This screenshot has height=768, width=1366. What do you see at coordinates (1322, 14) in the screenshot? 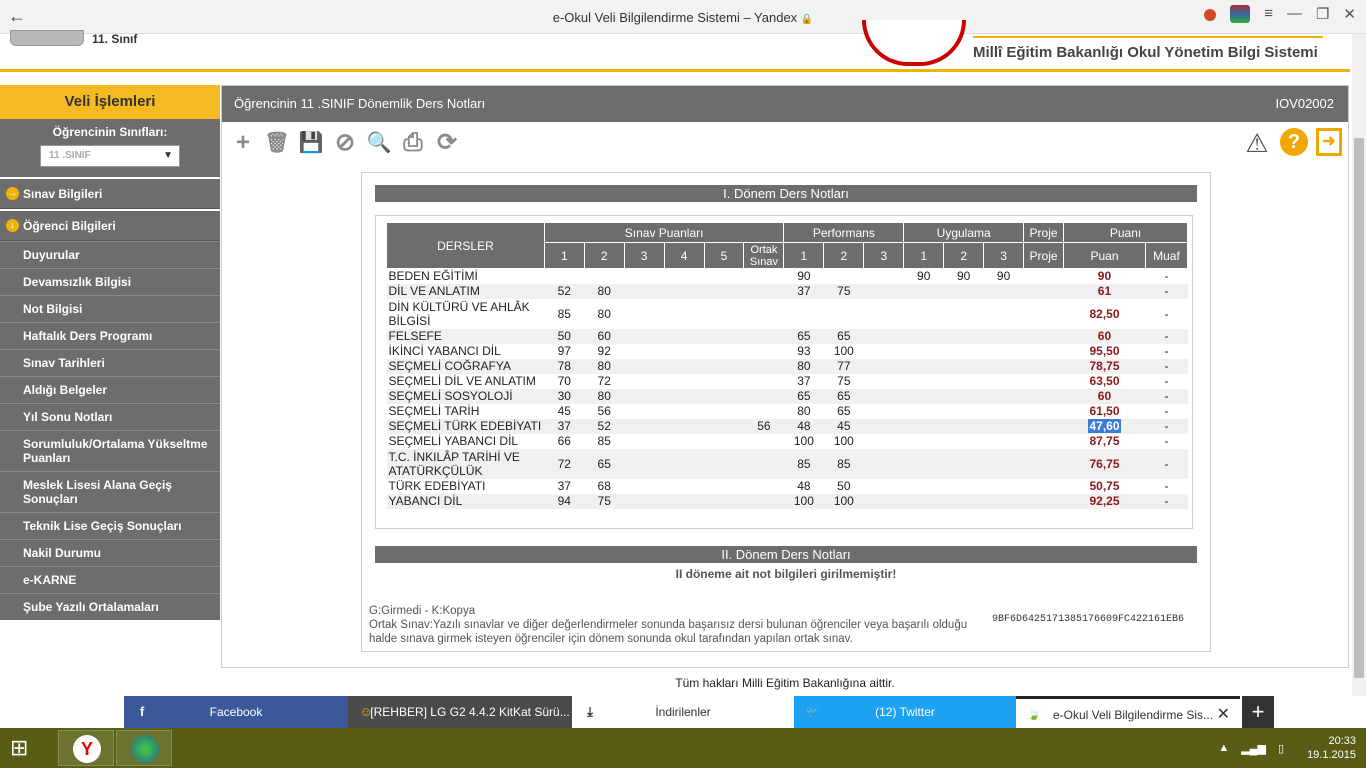
I see `restore-icon: ❐` at bounding box center [1322, 14].